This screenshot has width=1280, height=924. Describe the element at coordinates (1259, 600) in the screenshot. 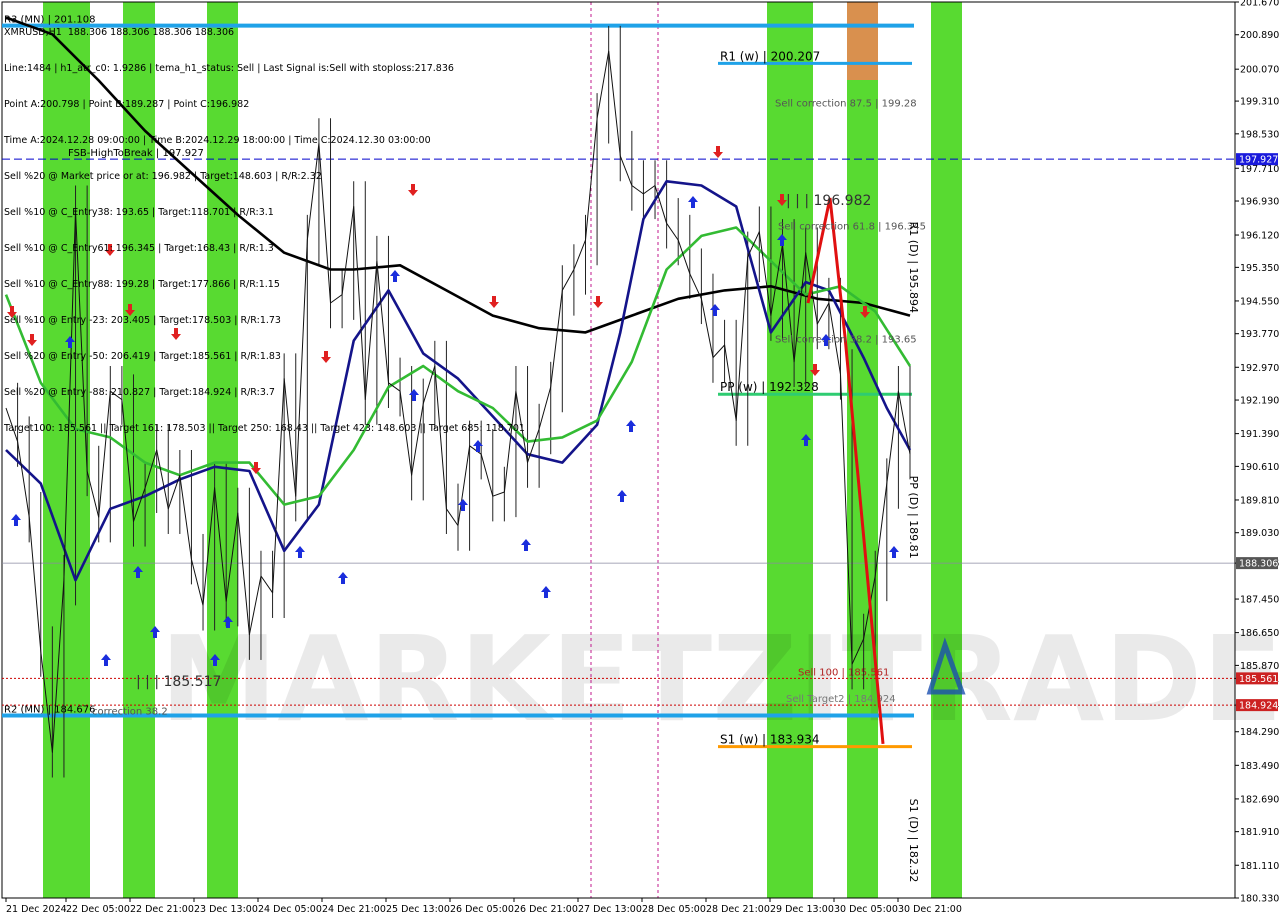

I see `y-tick-label: 187.450` at that location.